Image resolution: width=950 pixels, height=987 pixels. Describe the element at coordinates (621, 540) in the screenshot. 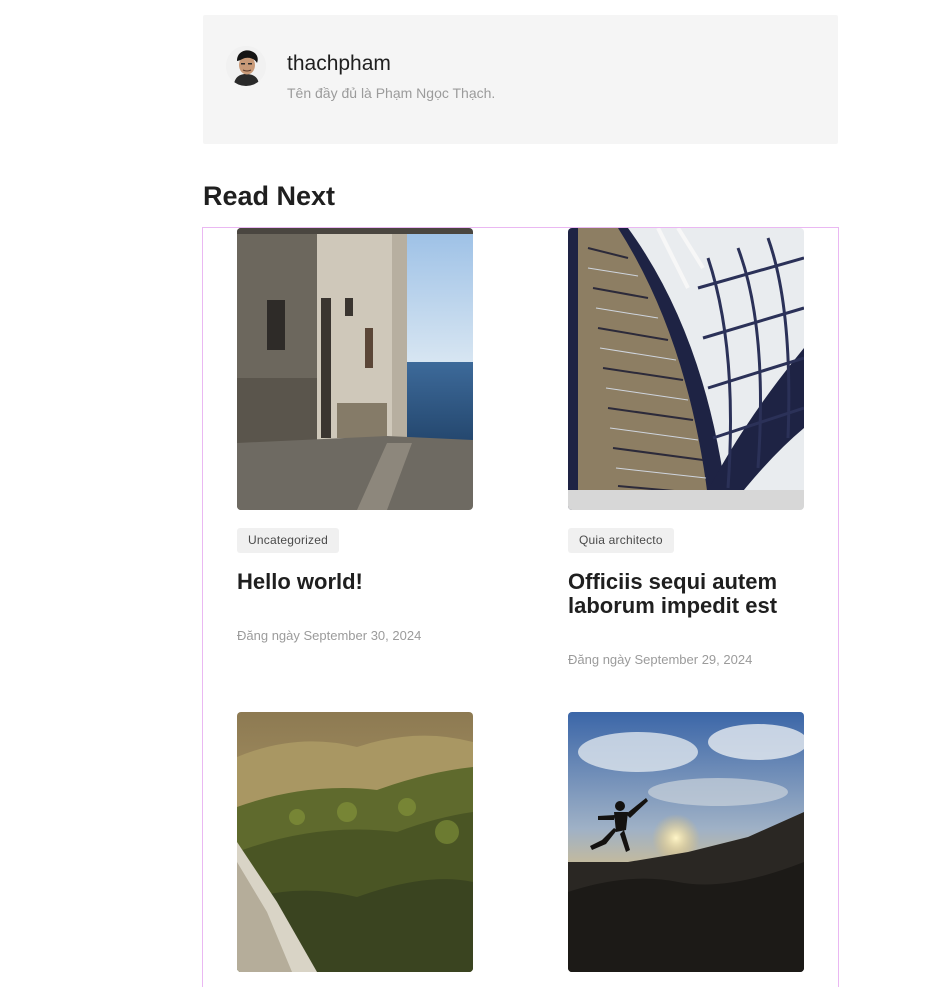

I see `post-category-badge: Quia architecto` at that location.